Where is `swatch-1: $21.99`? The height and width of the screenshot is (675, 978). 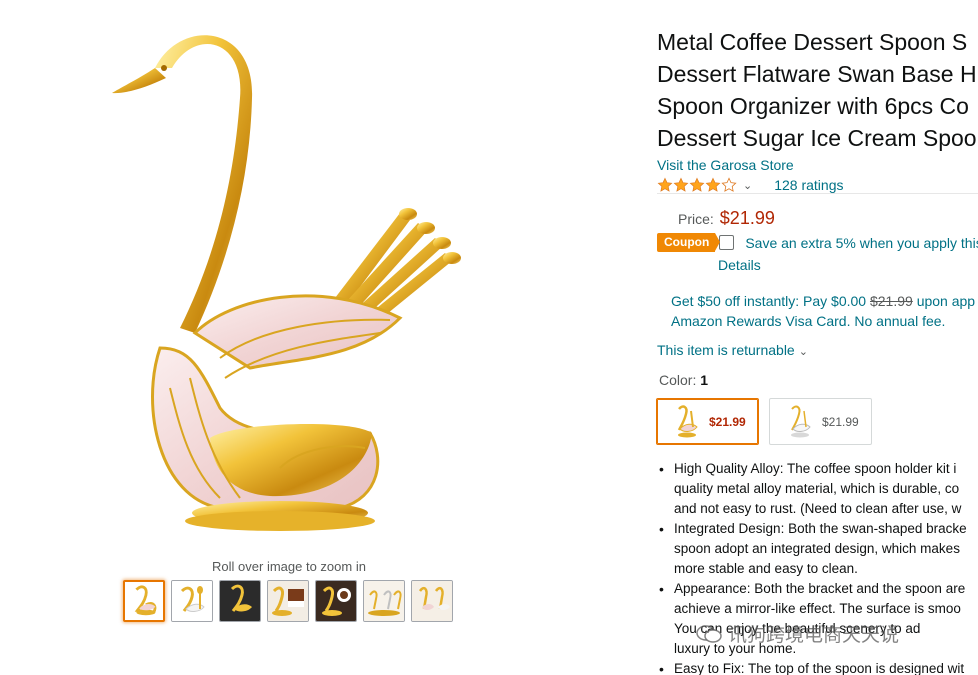 swatch-1: $21.99 is located at coordinates (707, 421).